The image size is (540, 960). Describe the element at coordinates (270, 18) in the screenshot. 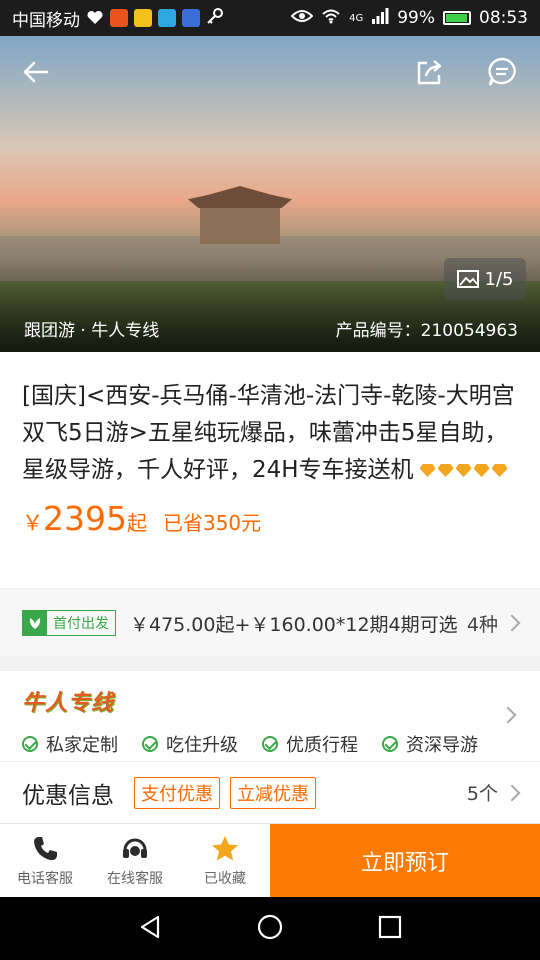

I see `status-bar: 中国移动 4G 99% 08:53` at that location.